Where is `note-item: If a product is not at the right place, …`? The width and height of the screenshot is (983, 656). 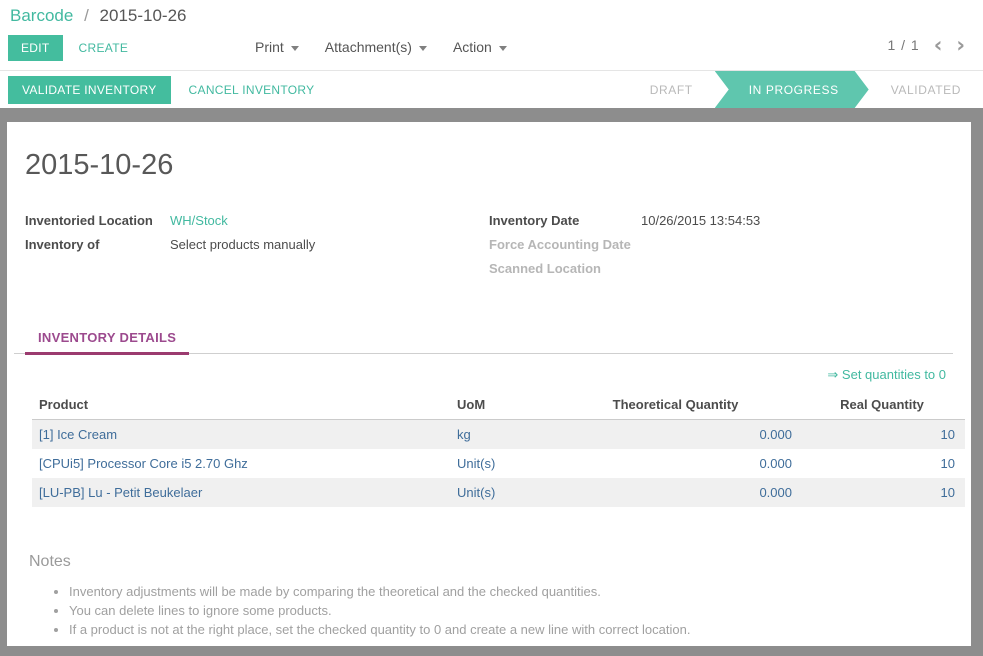
note-item: If a product is not at the right place, … is located at coordinates (511, 630).